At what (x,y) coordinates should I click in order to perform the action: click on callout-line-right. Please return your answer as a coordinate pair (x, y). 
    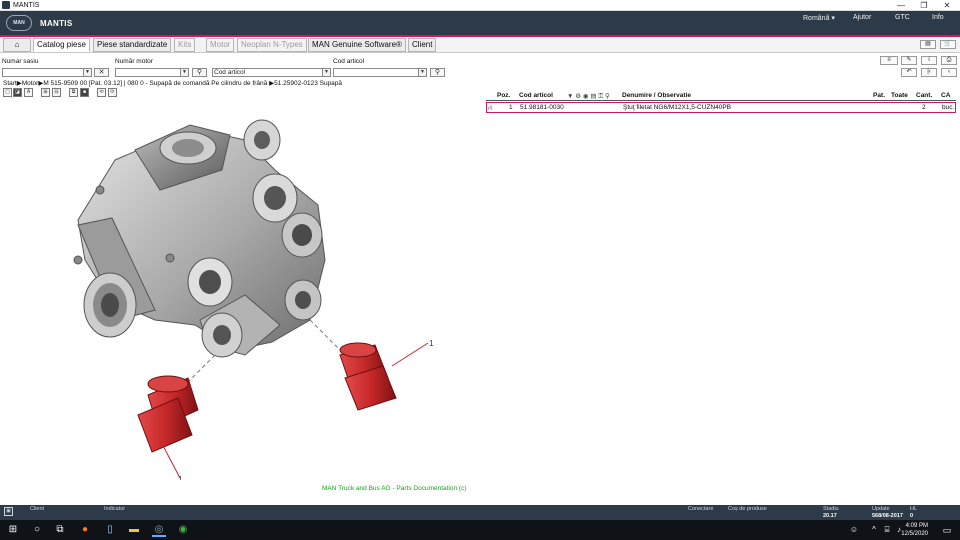
    Looking at the image, I should click on (410, 354).